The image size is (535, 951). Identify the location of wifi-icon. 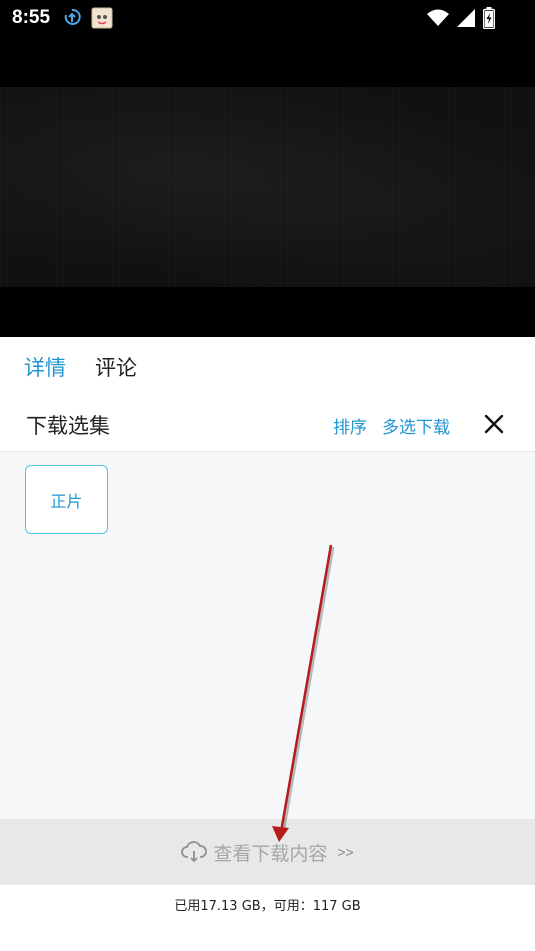
(438, 17).